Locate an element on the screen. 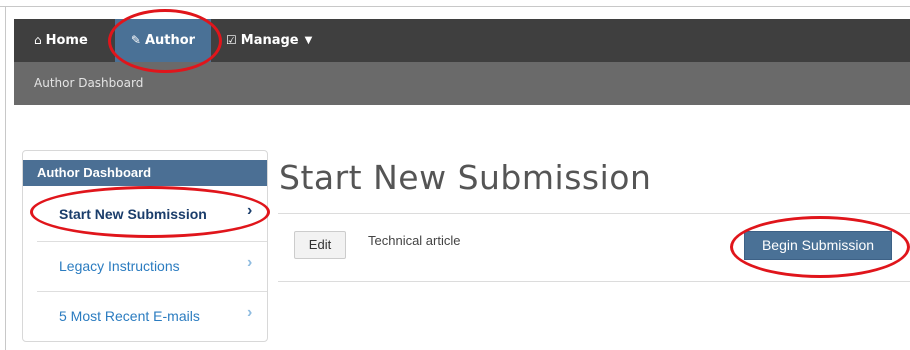  sidebar-header: Author Dashboard is located at coordinates (145, 173).